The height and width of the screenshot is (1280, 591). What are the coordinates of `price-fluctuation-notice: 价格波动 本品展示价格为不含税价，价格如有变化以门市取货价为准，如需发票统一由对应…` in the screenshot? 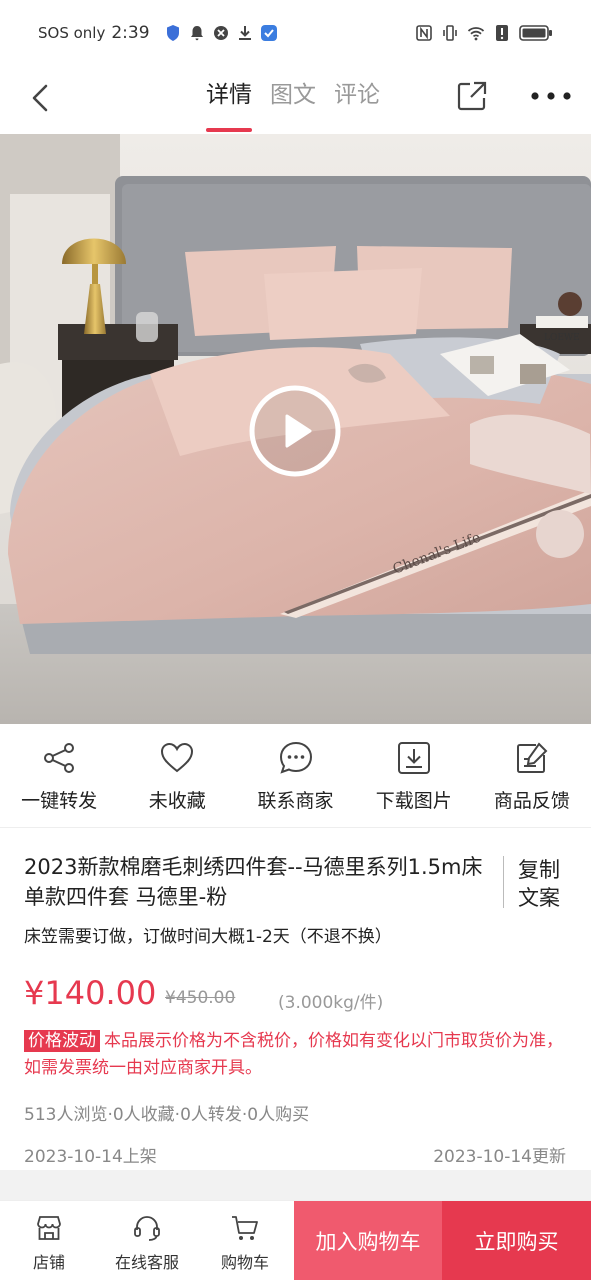 It's located at (294, 1055).